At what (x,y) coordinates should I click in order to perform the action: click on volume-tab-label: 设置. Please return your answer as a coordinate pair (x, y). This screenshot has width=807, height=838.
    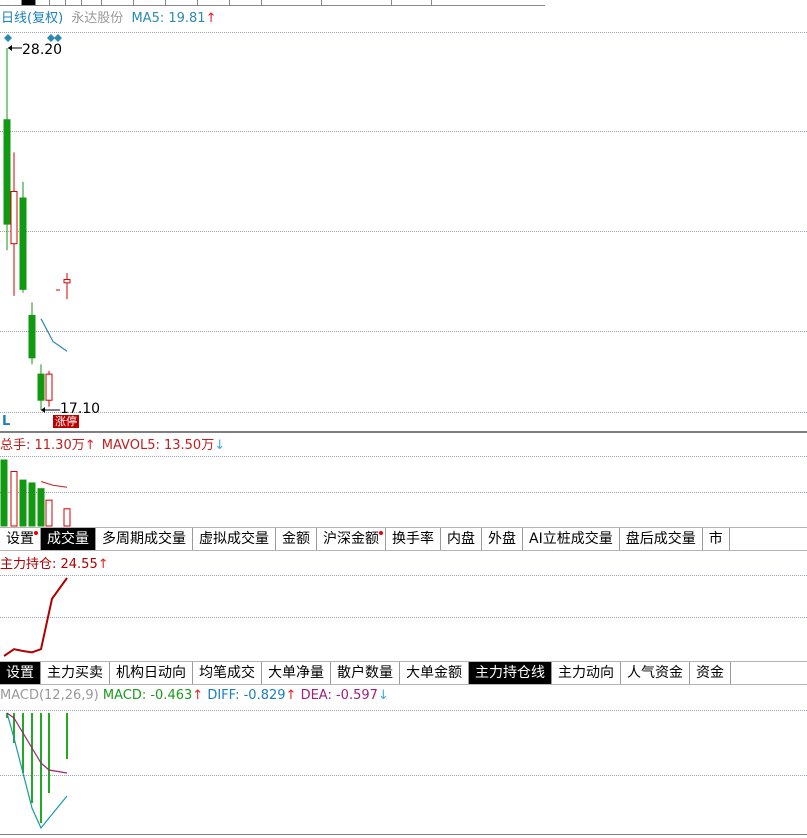
    Looking at the image, I should click on (20, 539).